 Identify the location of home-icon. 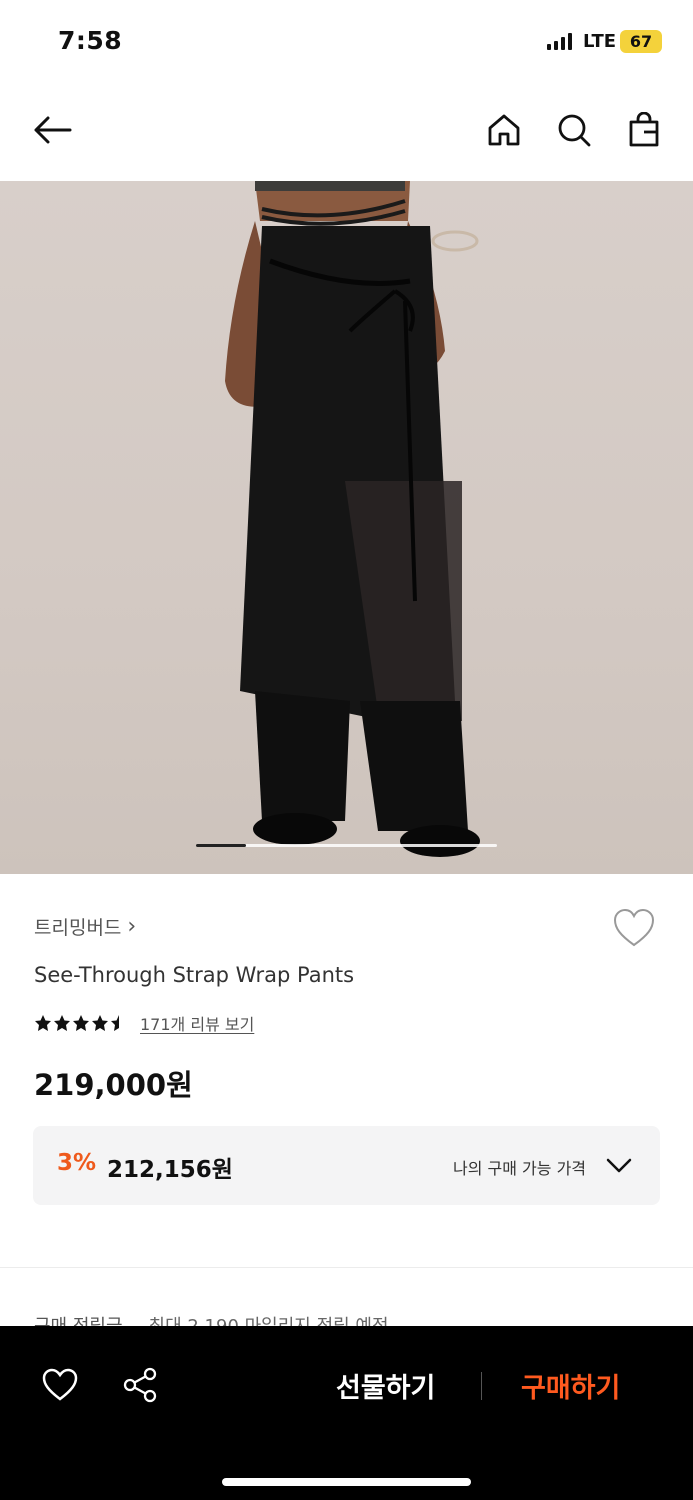
(504, 130).